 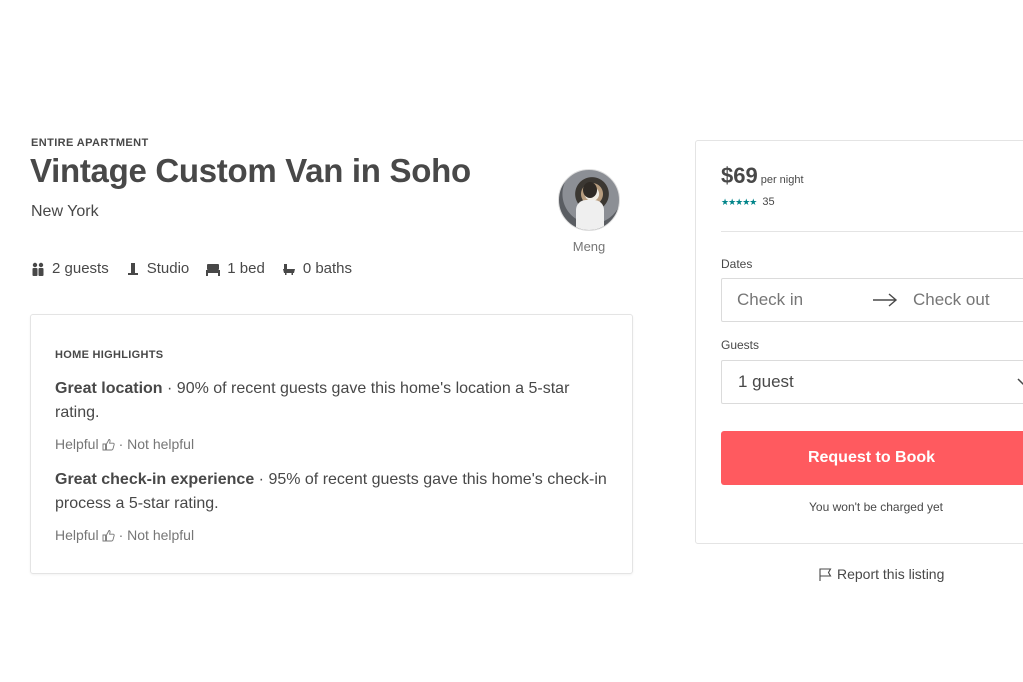 I want to click on host-name: Meng, so click(x=589, y=246).